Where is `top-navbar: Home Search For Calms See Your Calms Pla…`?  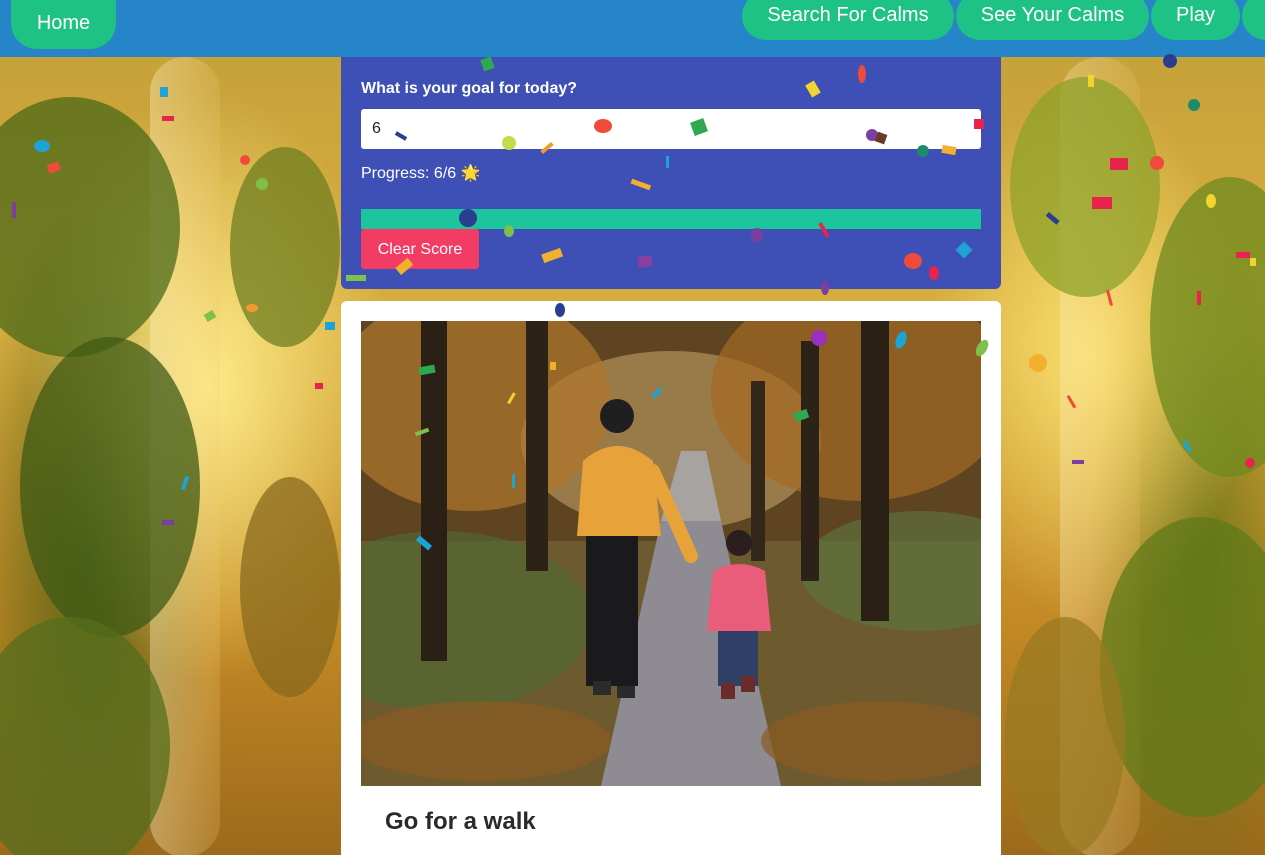
top-navbar: Home Search For Calms See Your Calms Pla… is located at coordinates (632, 28).